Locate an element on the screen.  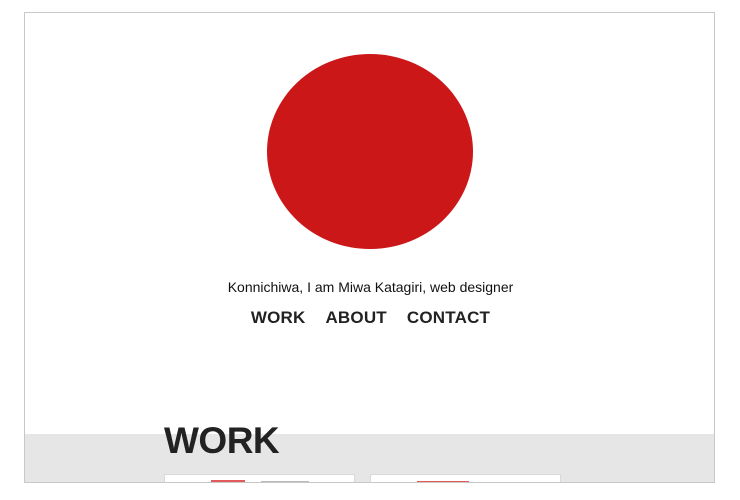
work-section: WORK is located at coordinates (369, 451).